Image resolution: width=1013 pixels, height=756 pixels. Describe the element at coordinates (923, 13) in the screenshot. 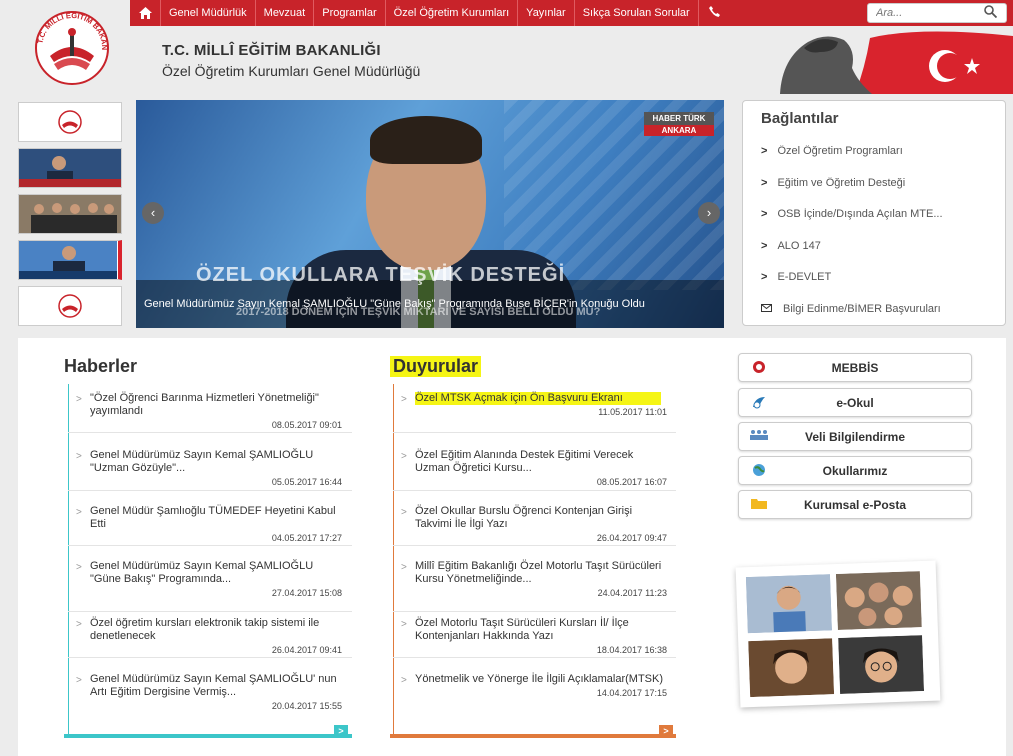

I see `search-input` at that location.